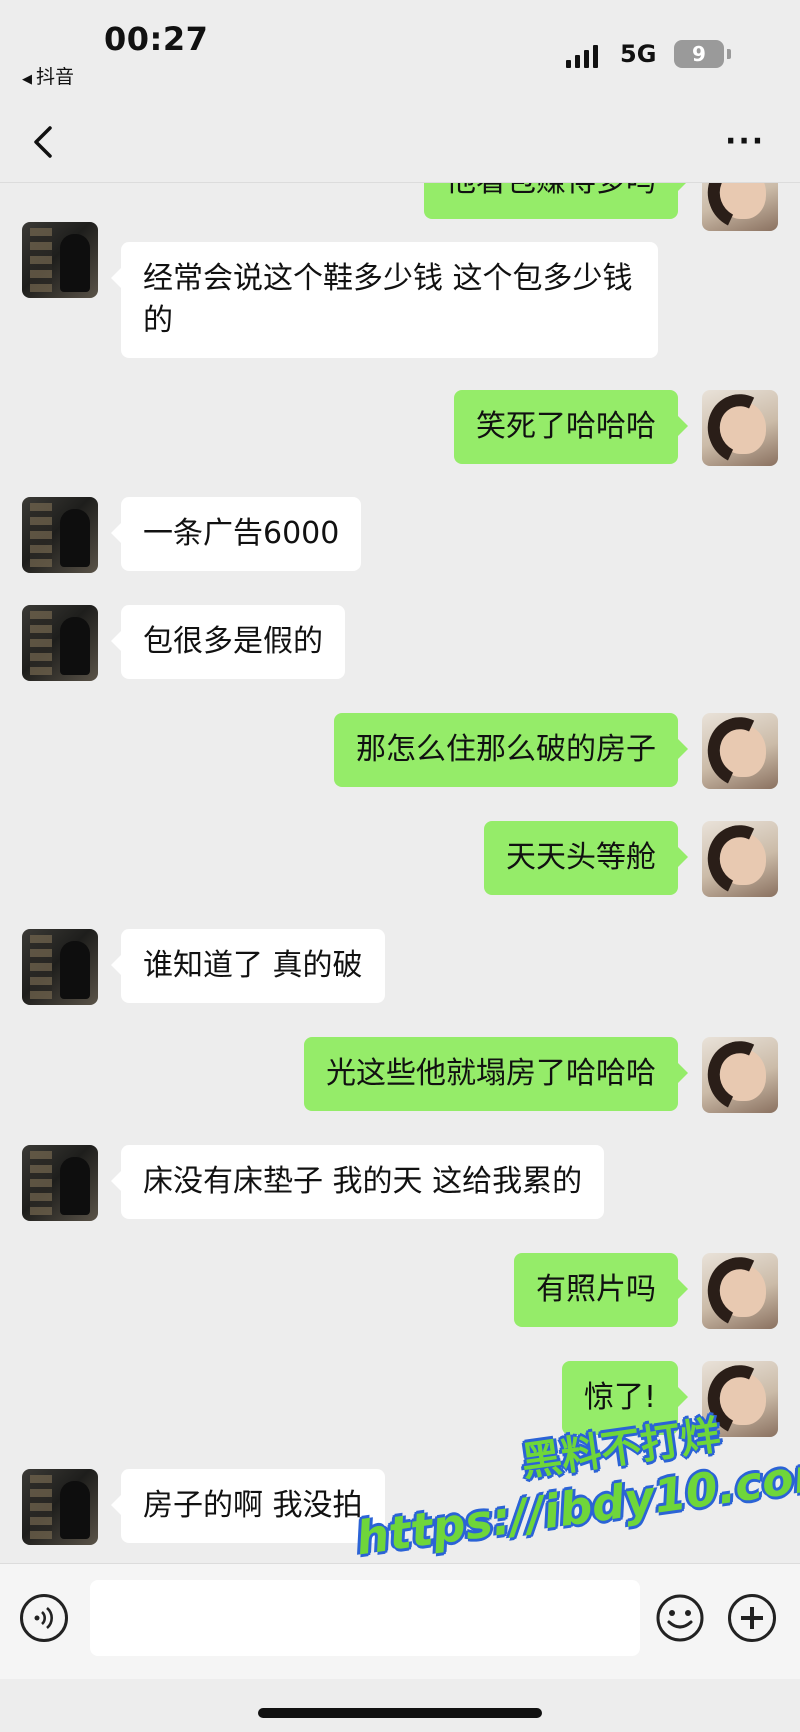  I want to click on back-to-app-link: ◀ 抖音, so click(48, 75).